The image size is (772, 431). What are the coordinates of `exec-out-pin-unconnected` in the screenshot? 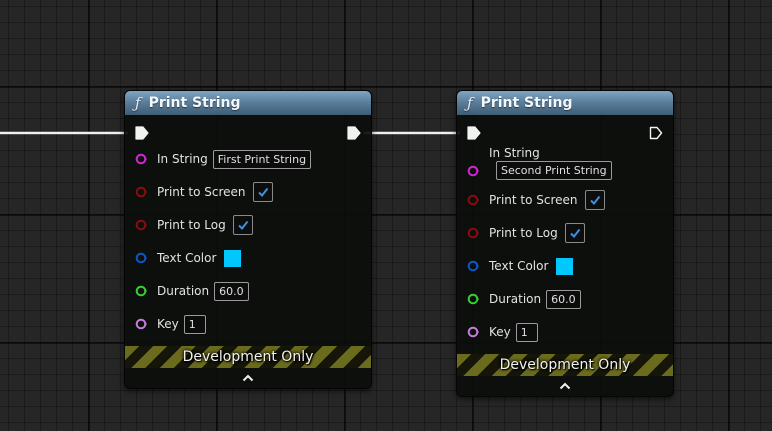 It's located at (656, 133).